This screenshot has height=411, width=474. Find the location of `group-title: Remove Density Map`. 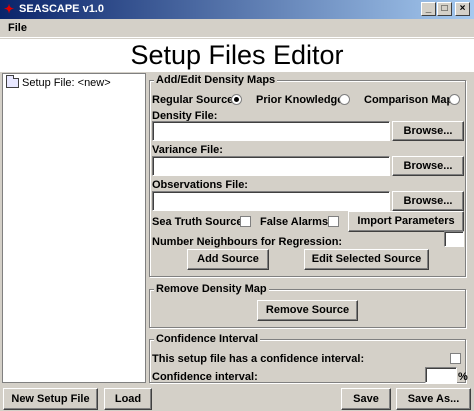

group-title: Remove Density Map is located at coordinates (211, 289).